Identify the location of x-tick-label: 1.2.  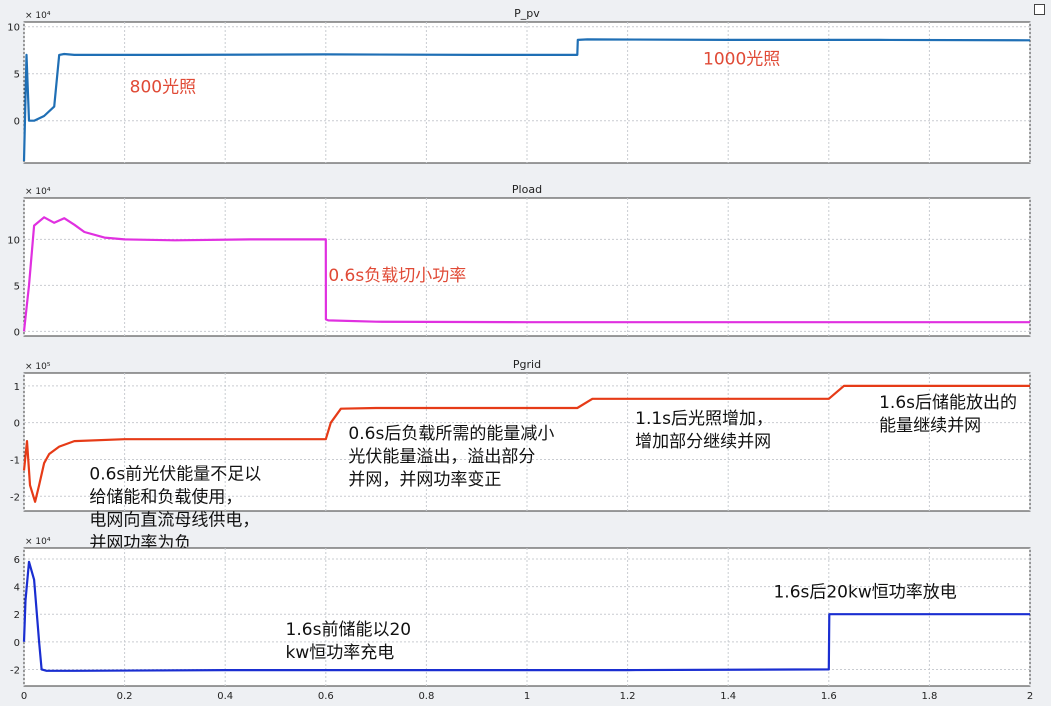
(628, 696).